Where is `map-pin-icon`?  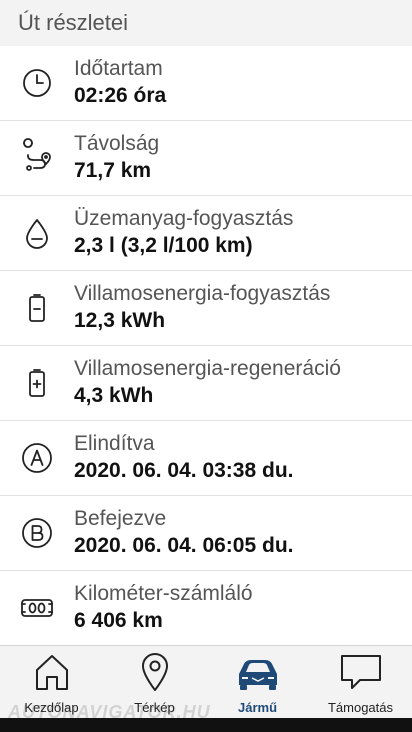 map-pin-icon is located at coordinates (154, 672).